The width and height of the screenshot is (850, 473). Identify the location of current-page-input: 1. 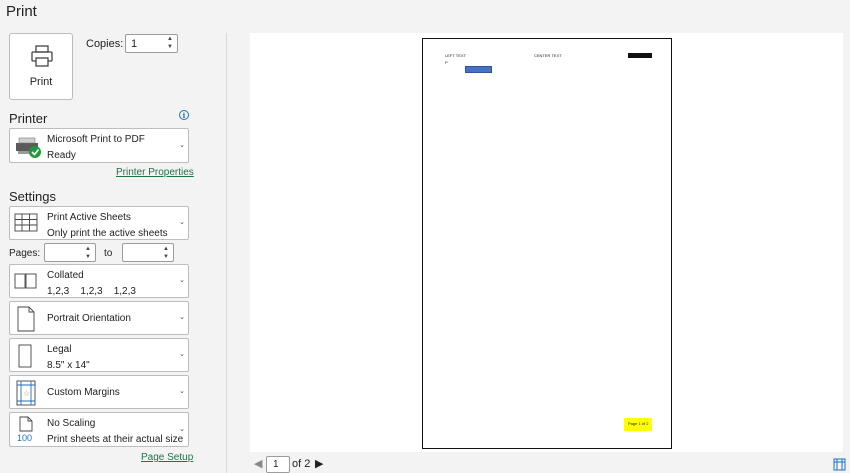
(278, 464).